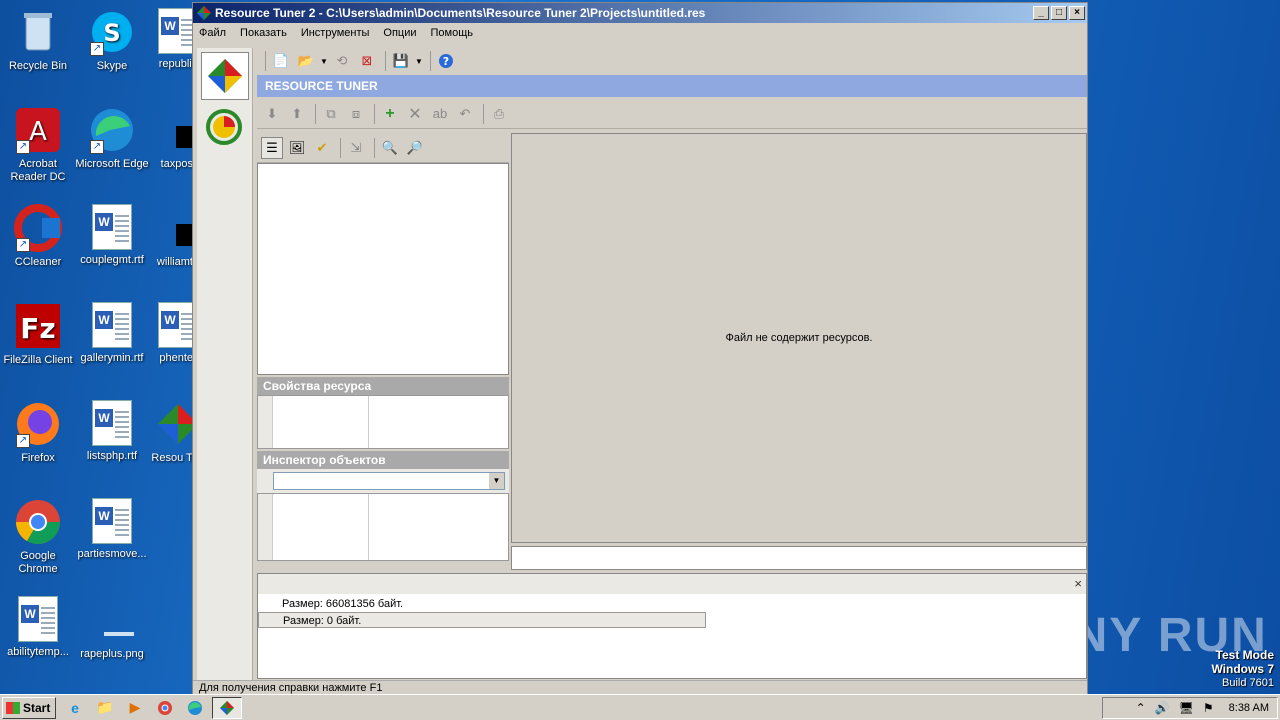 The image size is (1280, 720). Describe the element at coordinates (383, 422) in the screenshot. I see `resource-properties-grid` at that location.